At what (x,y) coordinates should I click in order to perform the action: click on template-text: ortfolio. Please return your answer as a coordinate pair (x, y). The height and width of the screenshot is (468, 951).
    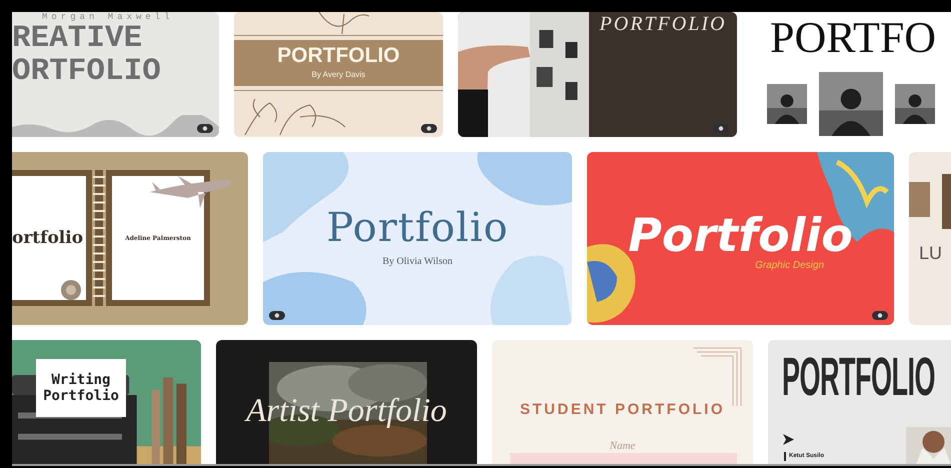
    Looking at the image, I should click on (48, 238).